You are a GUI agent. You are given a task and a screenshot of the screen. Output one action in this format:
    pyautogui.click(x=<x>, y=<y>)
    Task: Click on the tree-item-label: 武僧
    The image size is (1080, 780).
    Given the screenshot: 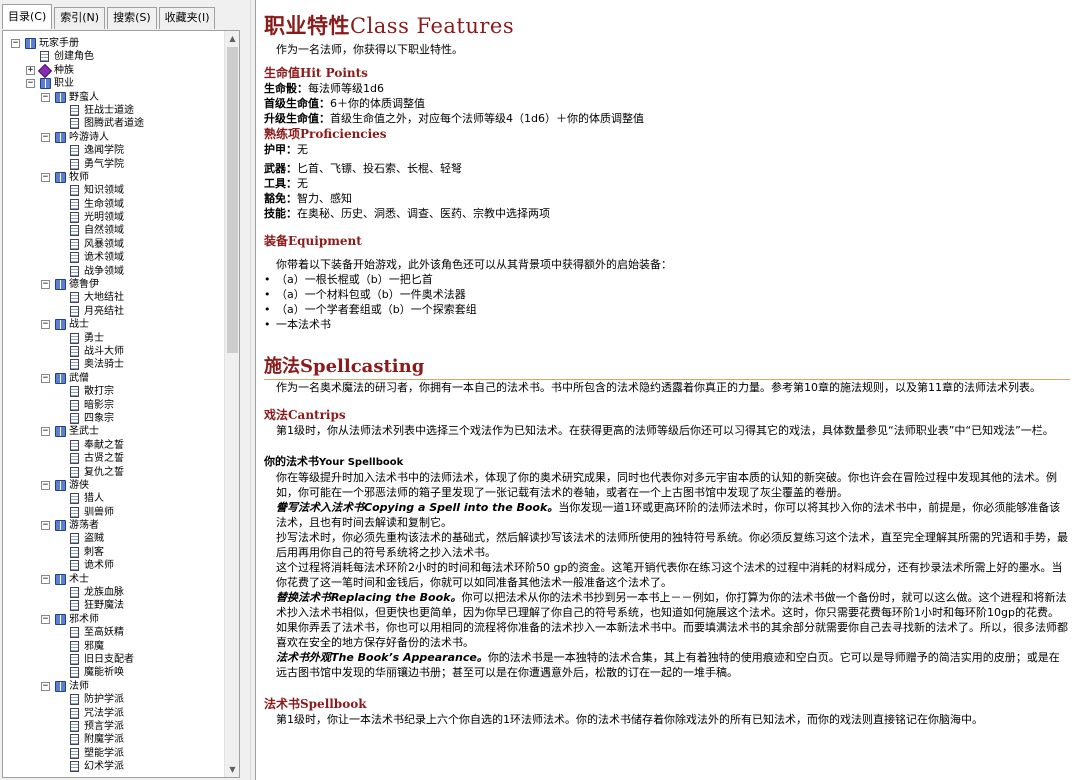 What is the action you would take?
    pyautogui.click(x=79, y=378)
    